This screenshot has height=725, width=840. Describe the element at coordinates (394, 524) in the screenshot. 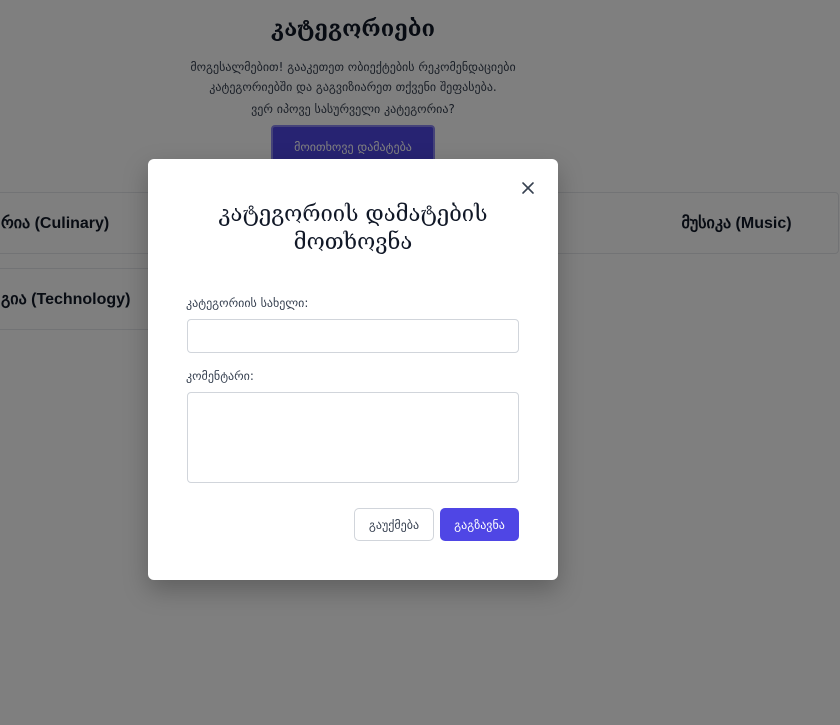

I see `cancel-button: გაუქმება` at that location.